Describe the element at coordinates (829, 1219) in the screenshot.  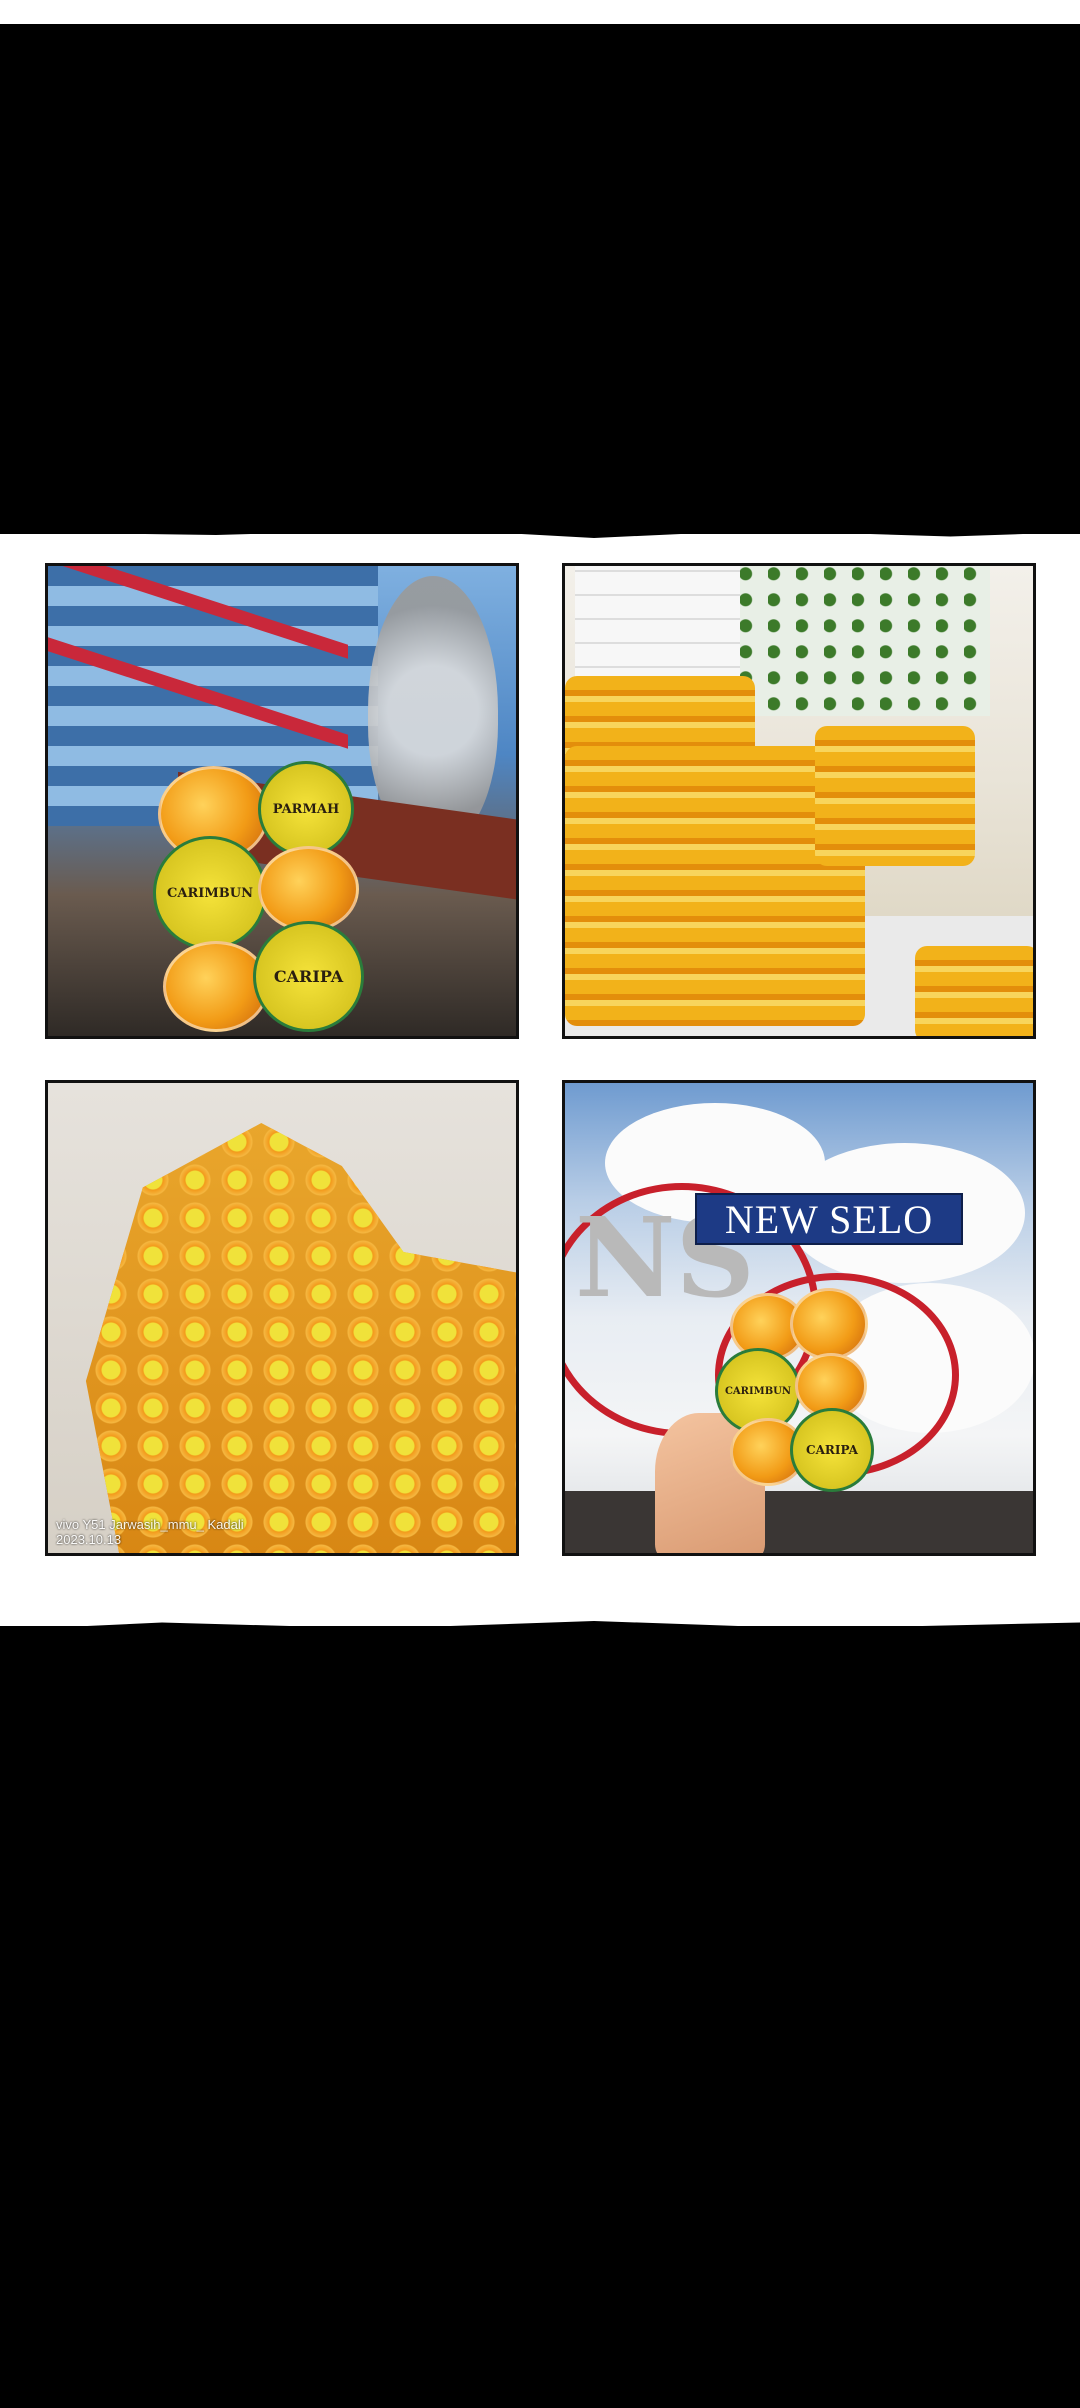
I see `new-selo-sign: NEW SELO` at that location.